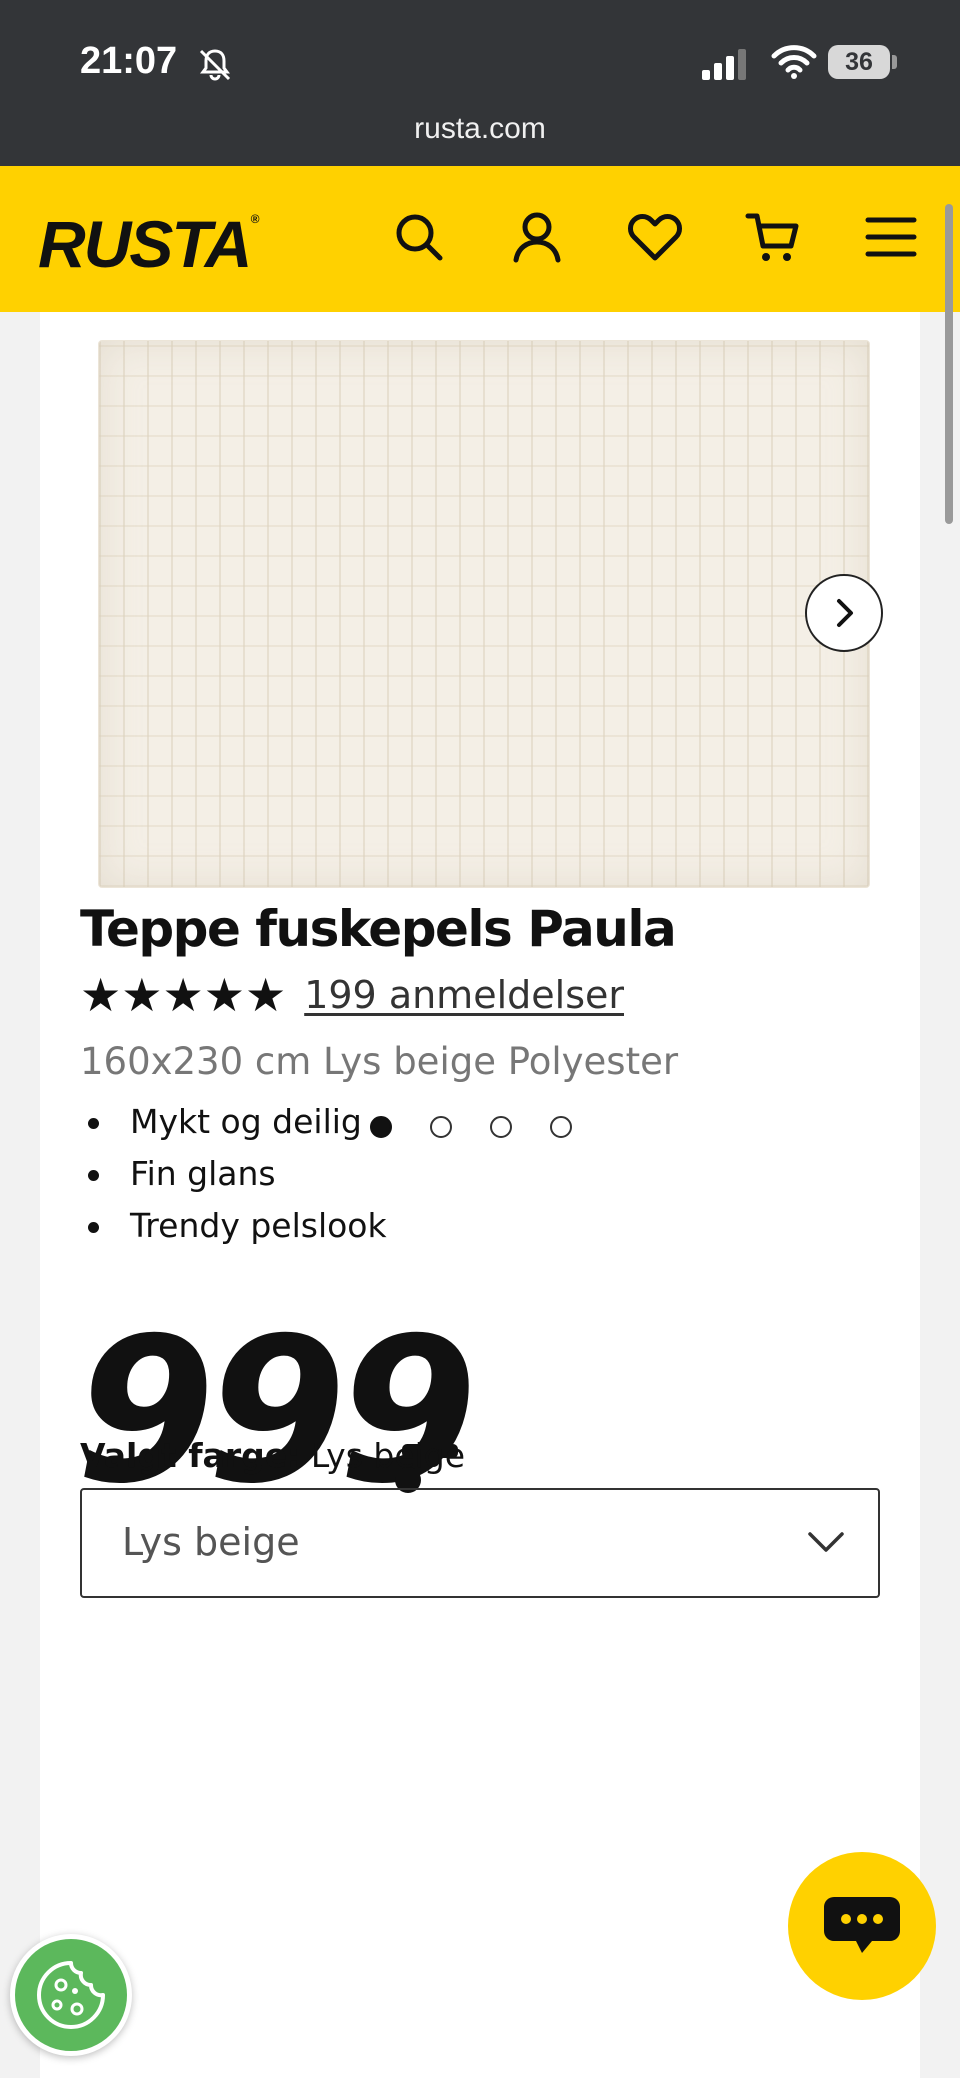 Image resolution: width=960 pixels, height=2078 pixels. I want to click on rusta-logo: RUSTA®, so click(148, 244).